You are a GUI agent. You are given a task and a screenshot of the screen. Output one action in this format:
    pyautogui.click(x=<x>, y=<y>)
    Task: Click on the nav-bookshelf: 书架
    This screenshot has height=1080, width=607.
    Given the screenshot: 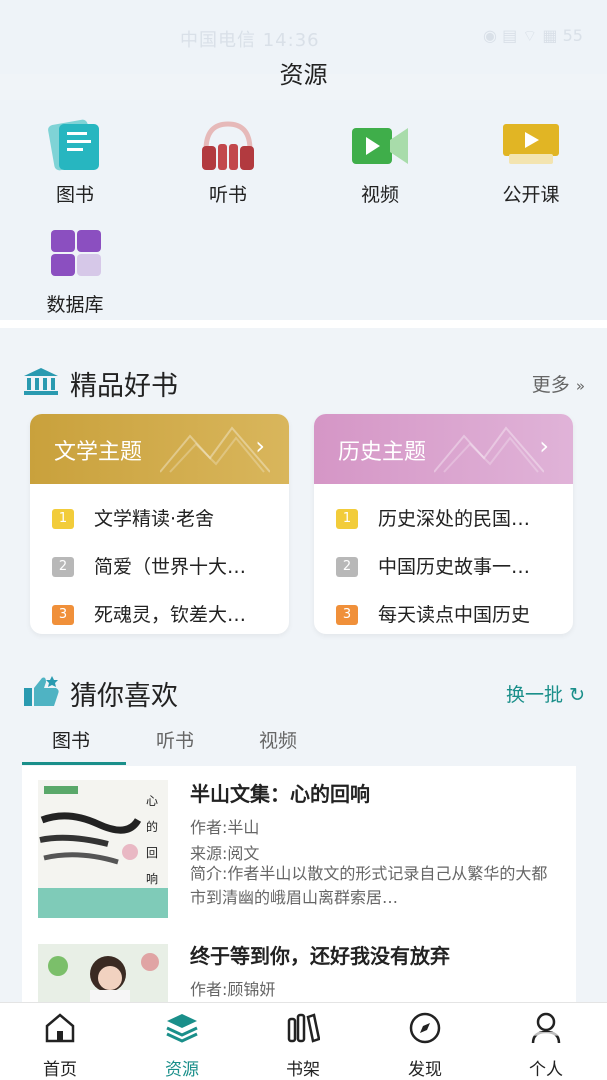 What is the action you would take?
    pyautogui.click(x=303, y=1045)
    